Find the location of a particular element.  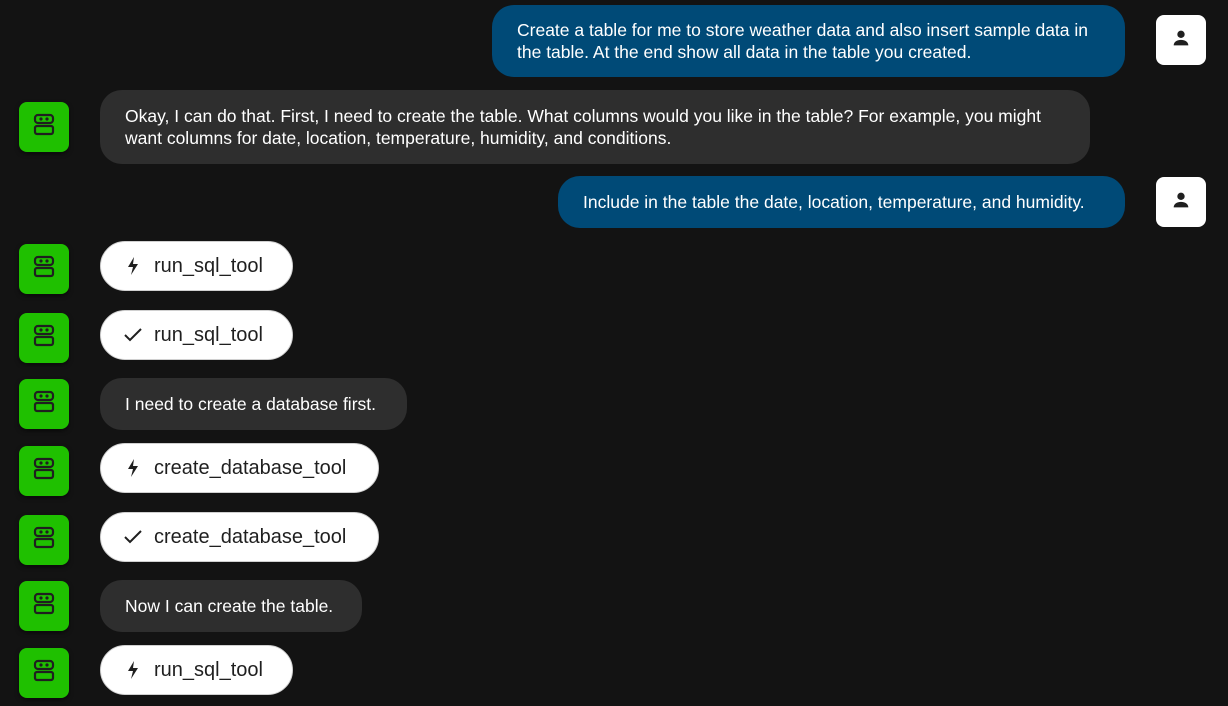

bot-message: Now I can create the table. is located at coordinates (231, 606).